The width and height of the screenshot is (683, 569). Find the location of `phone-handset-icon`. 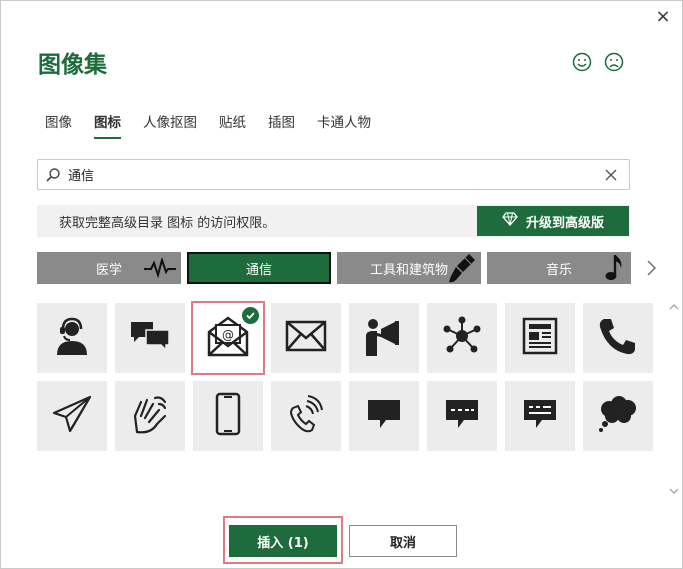

phone-handset-icon is located at coordinates (618, 338).